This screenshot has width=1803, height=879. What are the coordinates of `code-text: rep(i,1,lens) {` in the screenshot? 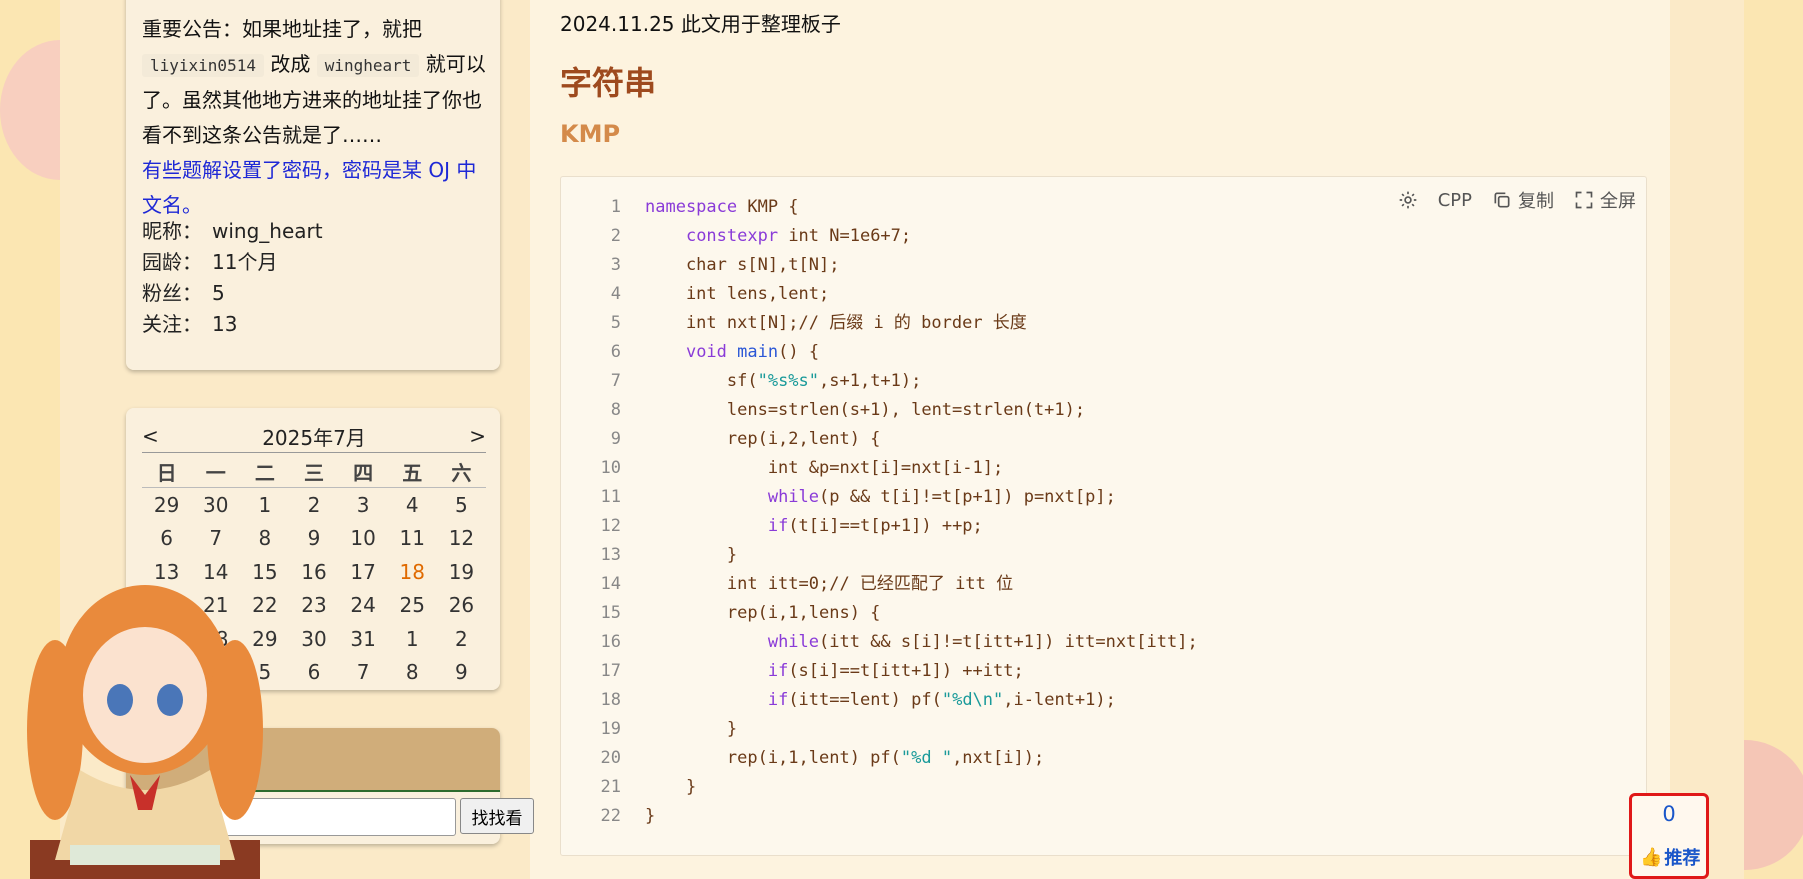 It's located at (763, 613).